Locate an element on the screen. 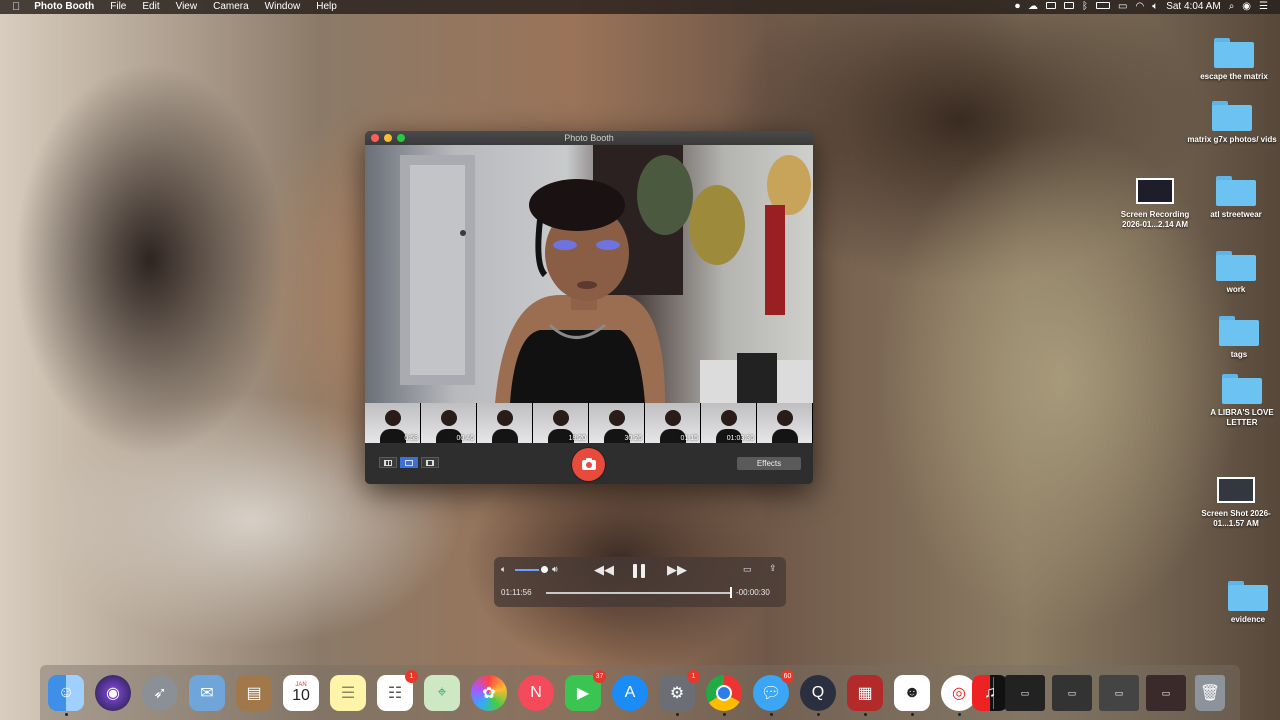 The height and width of the screenshot is (720, 1280). dock-maps: ⌖ is located at coordinates (442, 693).